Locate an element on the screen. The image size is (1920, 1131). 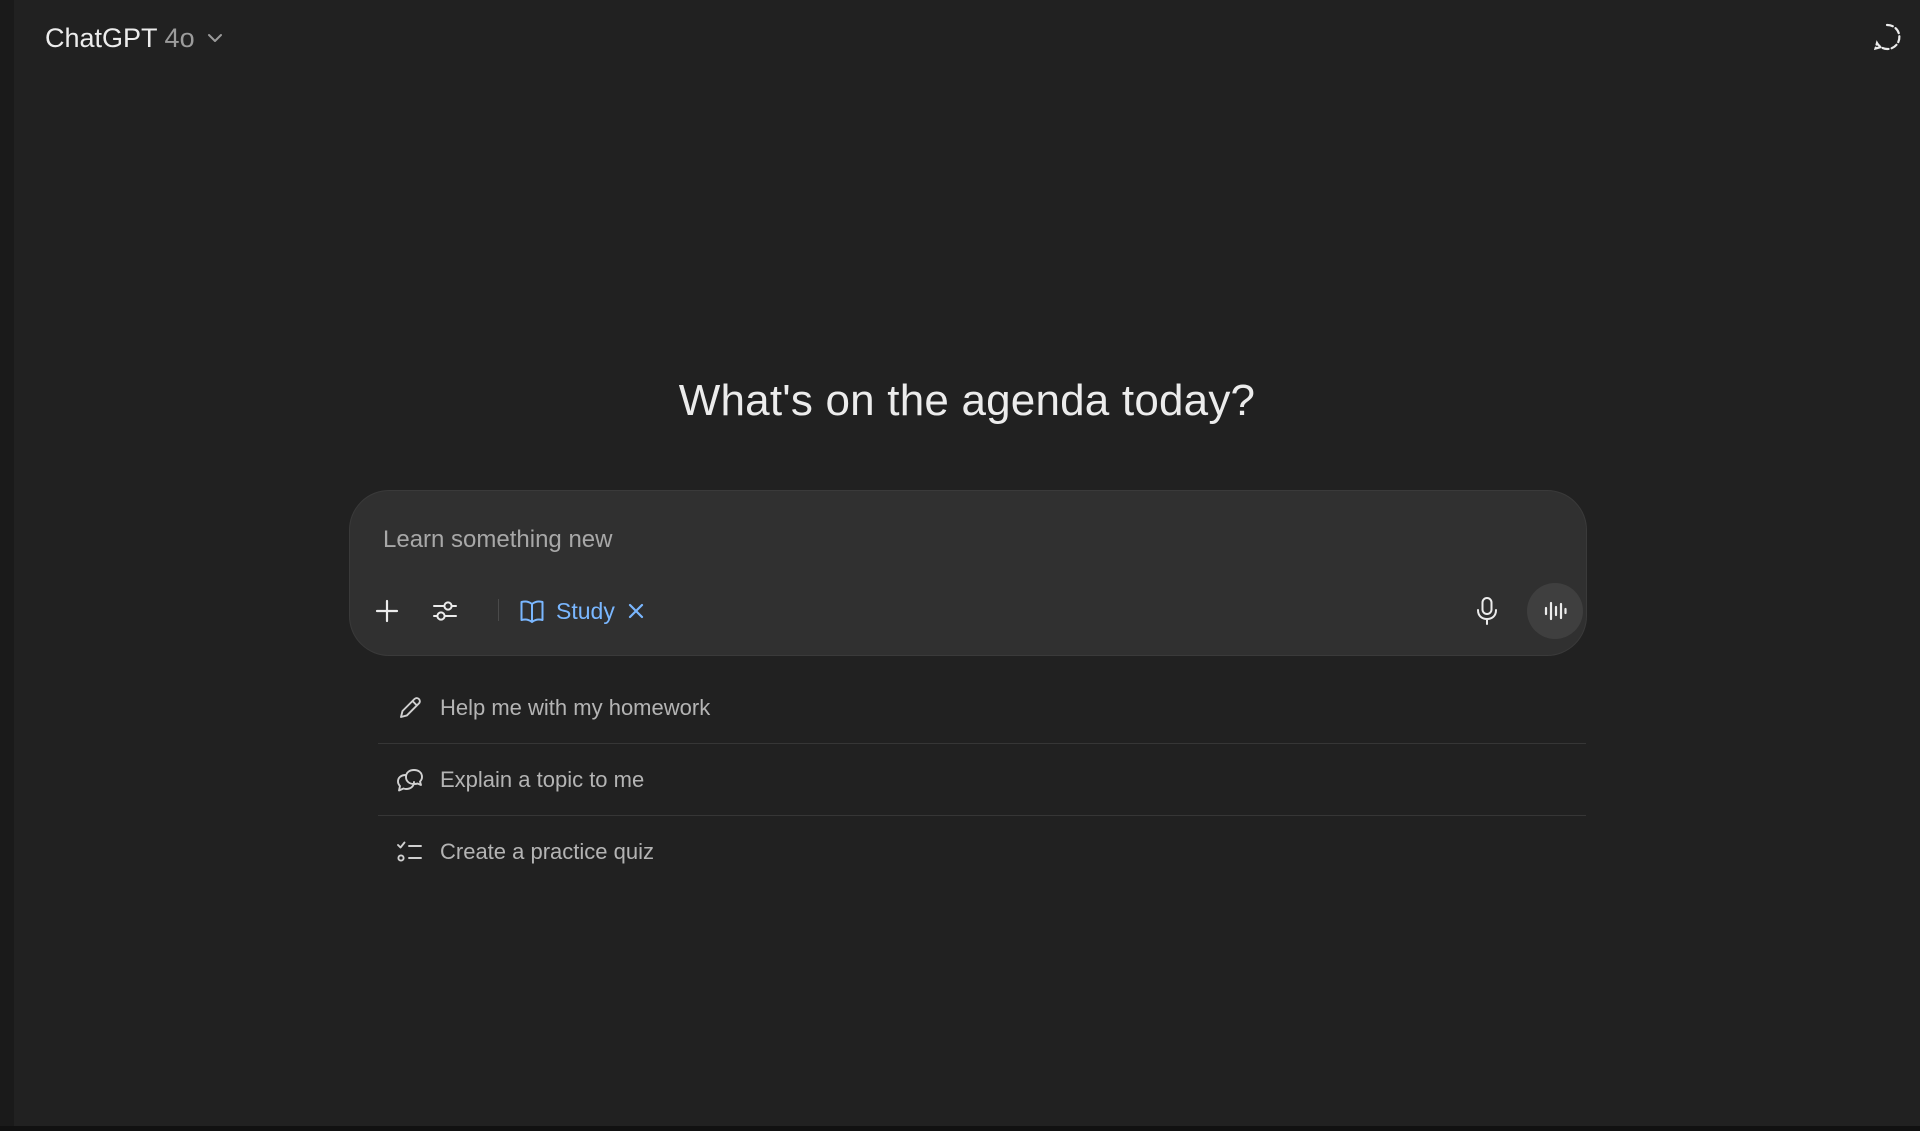
study-mode-label: Study is located at coordinates (585, 610).